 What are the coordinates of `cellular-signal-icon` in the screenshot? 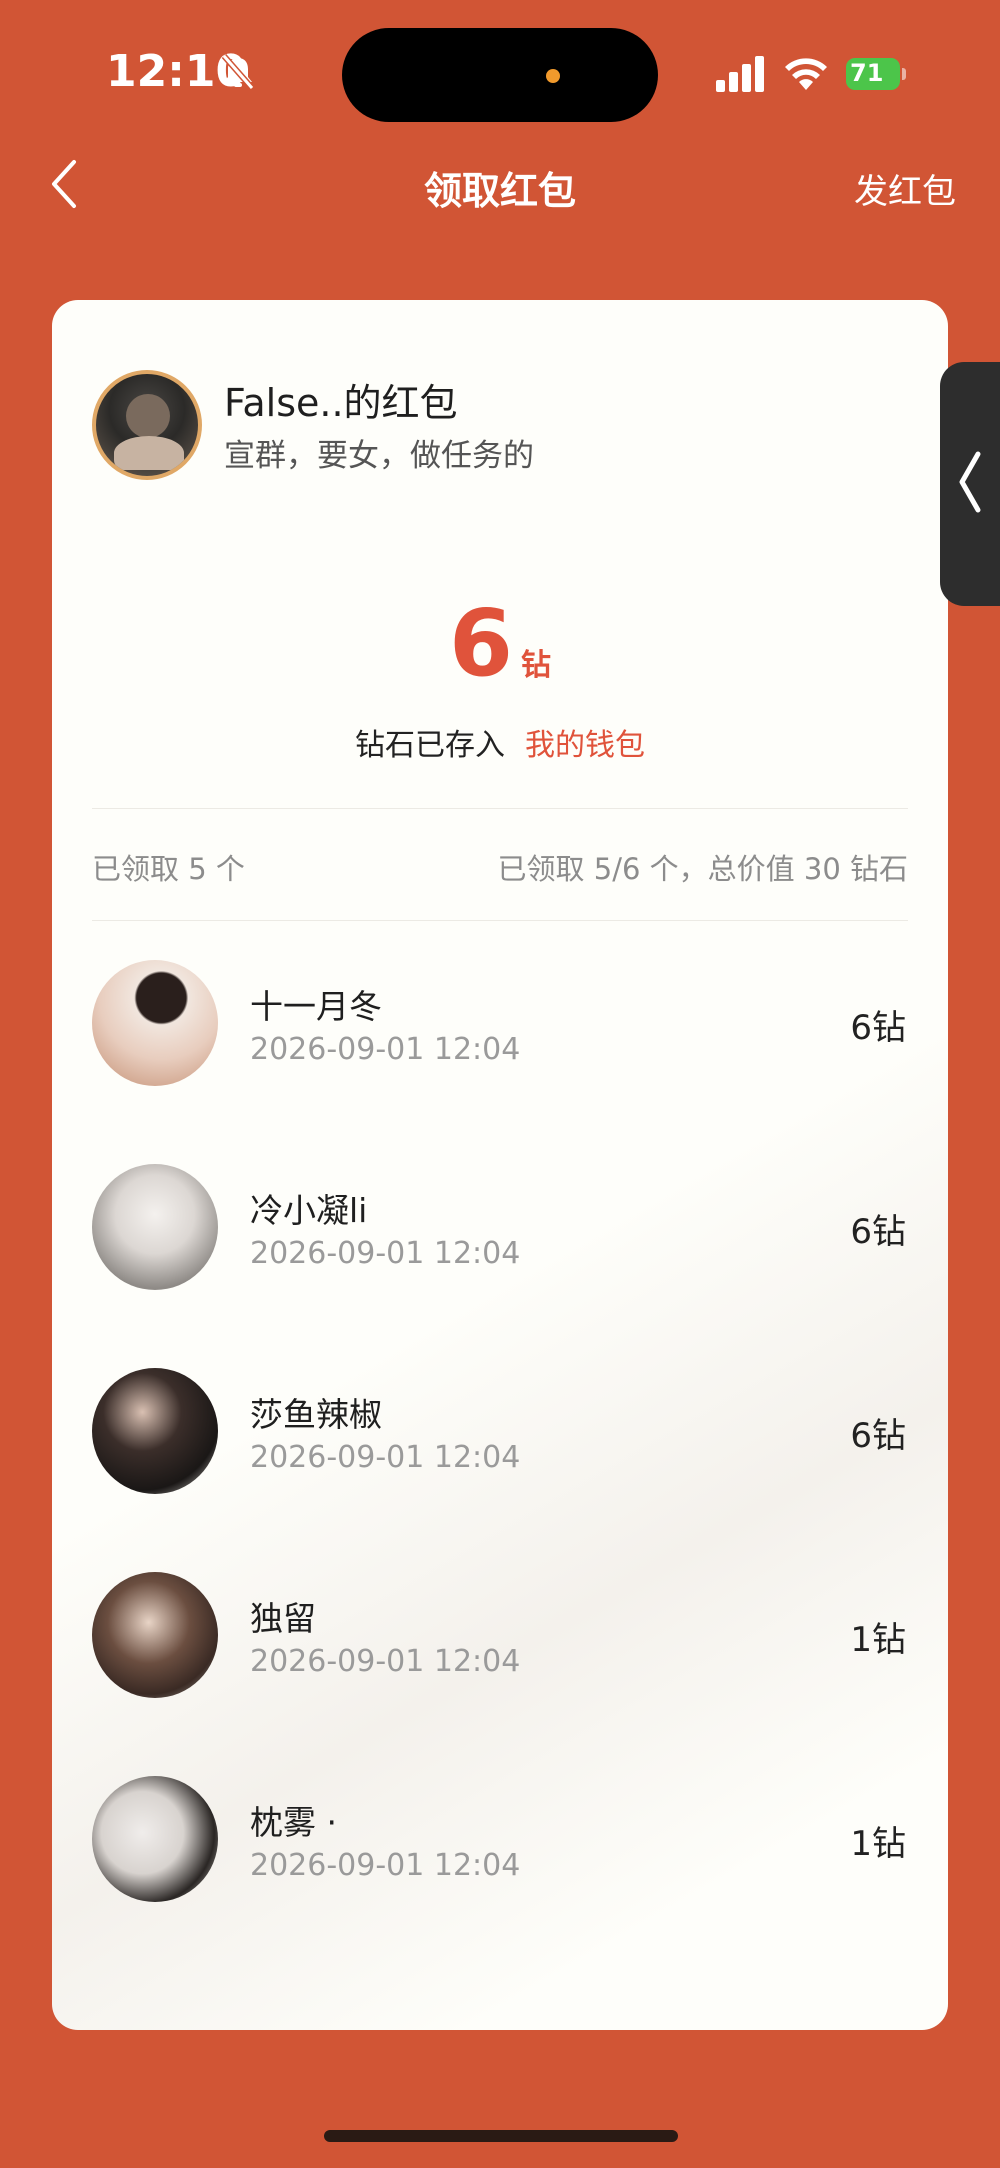 It's located at (740, 74).